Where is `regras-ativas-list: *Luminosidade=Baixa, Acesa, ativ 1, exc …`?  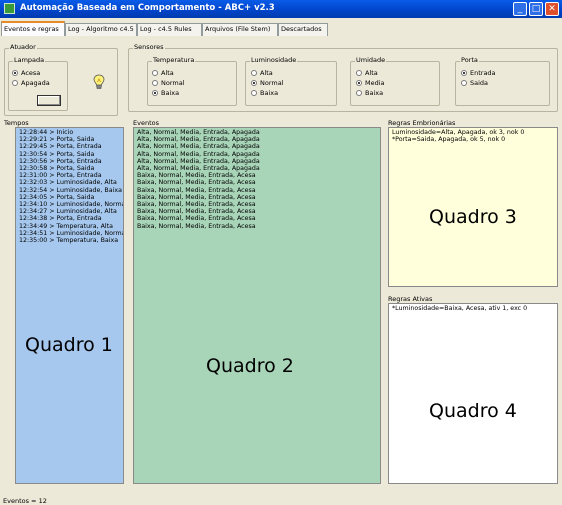 regras-ativas-list: *Luminosidade=Baixa, Acesa, ativ 1, exc … is located at coordinates (473, 393).